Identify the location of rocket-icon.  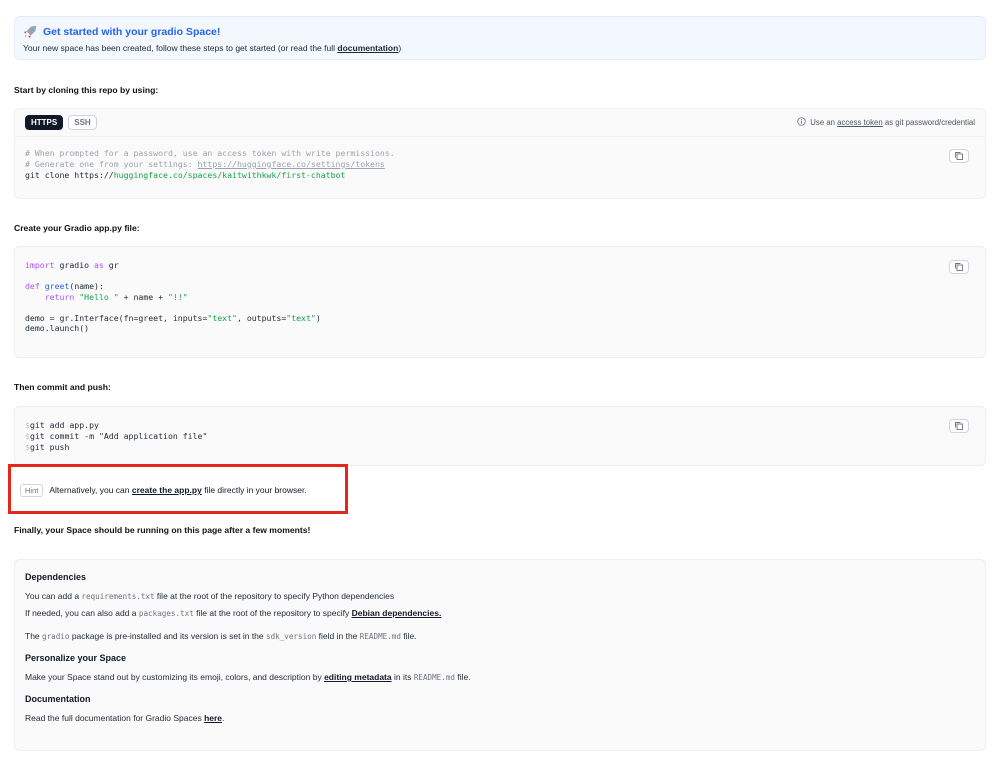
(30, 32).